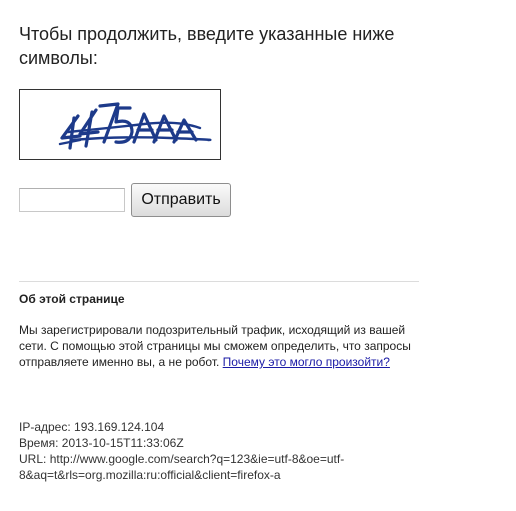  I want to click on time-label: Время:, so click(39, 443).